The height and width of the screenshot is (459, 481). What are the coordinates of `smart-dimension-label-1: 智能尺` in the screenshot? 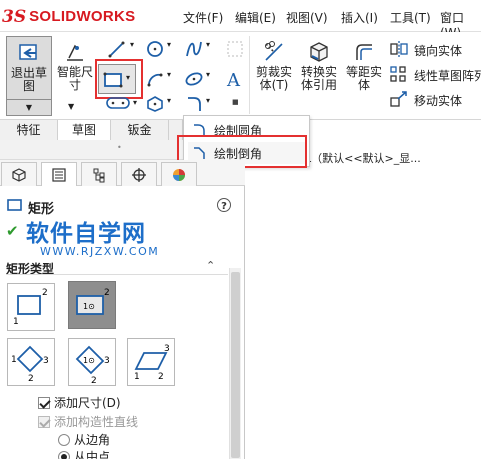 It's located at (74, 72).